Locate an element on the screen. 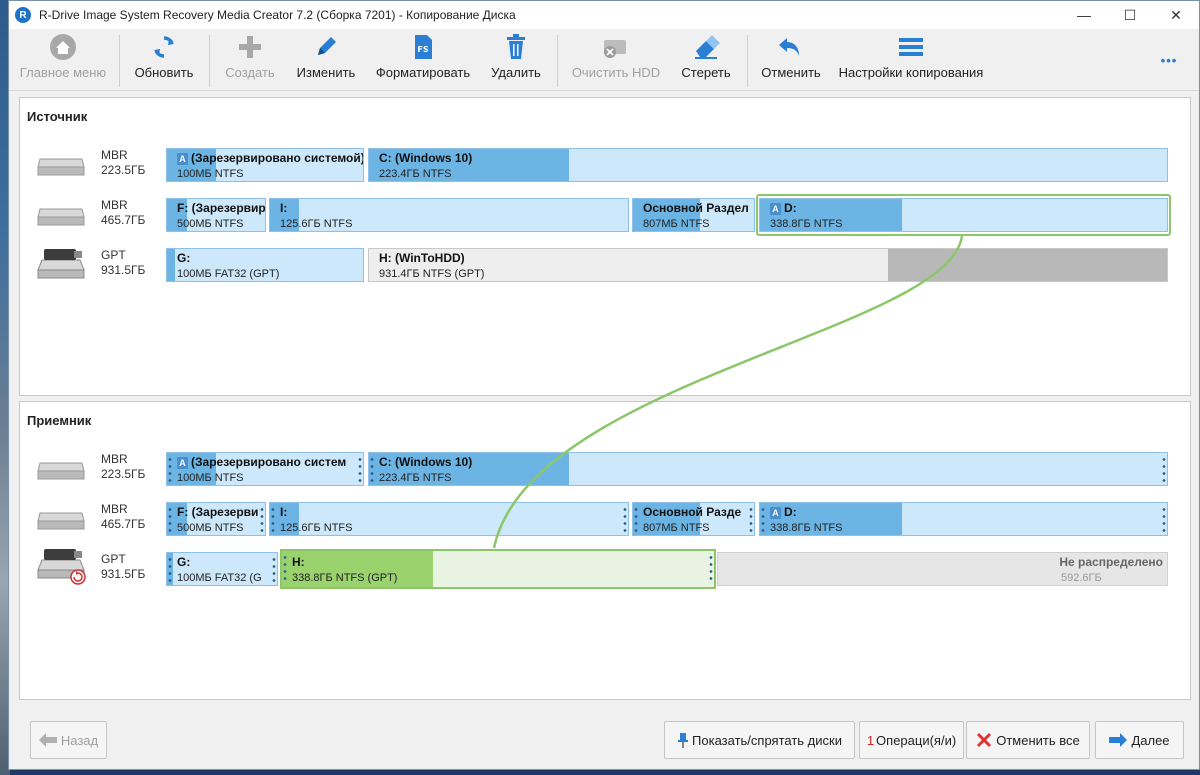  next-label: Далее is located at coordinates (1150, 740).